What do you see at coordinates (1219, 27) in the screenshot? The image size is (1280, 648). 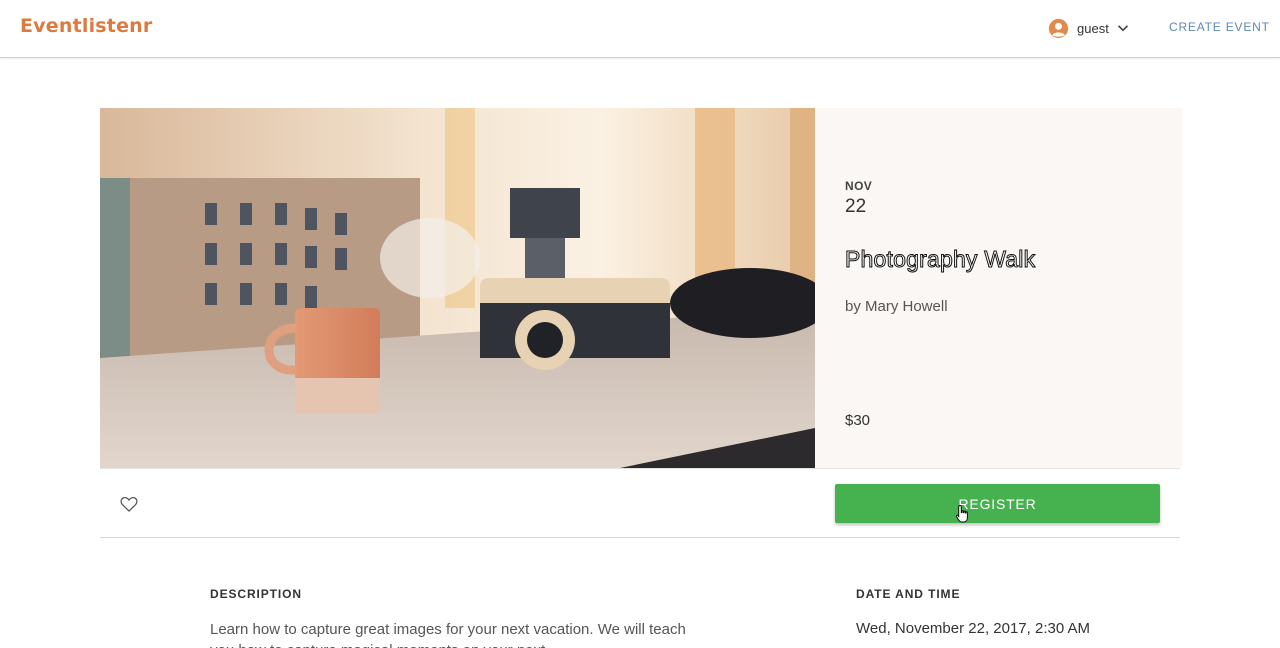 I see `create-event-link: CREATE EVENT` at bounding box center [1219, 27].